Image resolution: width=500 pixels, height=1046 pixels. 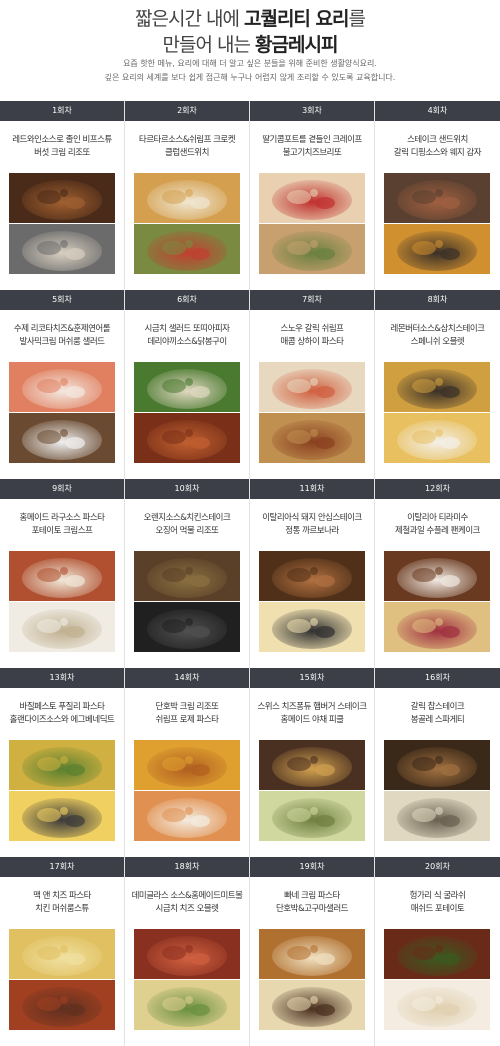 What do you see at coordinates (187, 762) in the screenshot?
I see `session-card: 14회차단호박 크림 리조또쉬림프 로제 파스타` at bounding box center [187, 762].